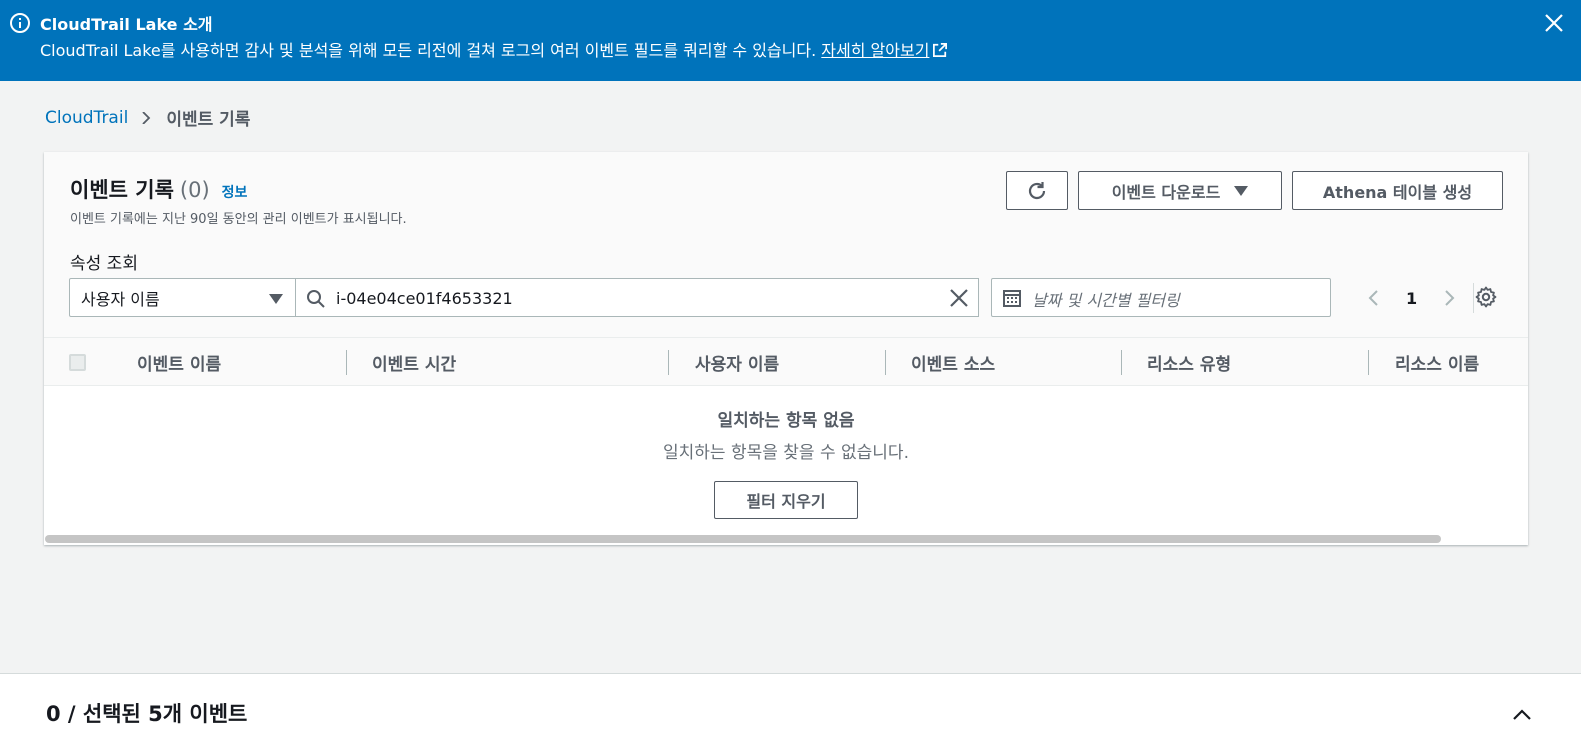  Describe the element at coordinates (316, 299) in the screenshot. I see `search-icon` at that location.